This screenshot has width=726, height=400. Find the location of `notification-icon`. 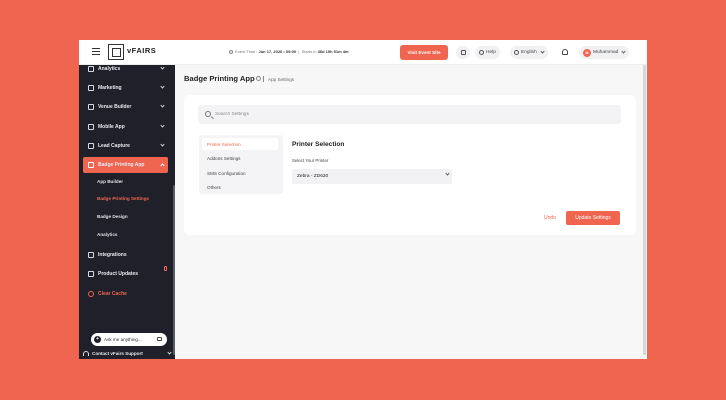

notification-icon is located at coordinates (165, 268).